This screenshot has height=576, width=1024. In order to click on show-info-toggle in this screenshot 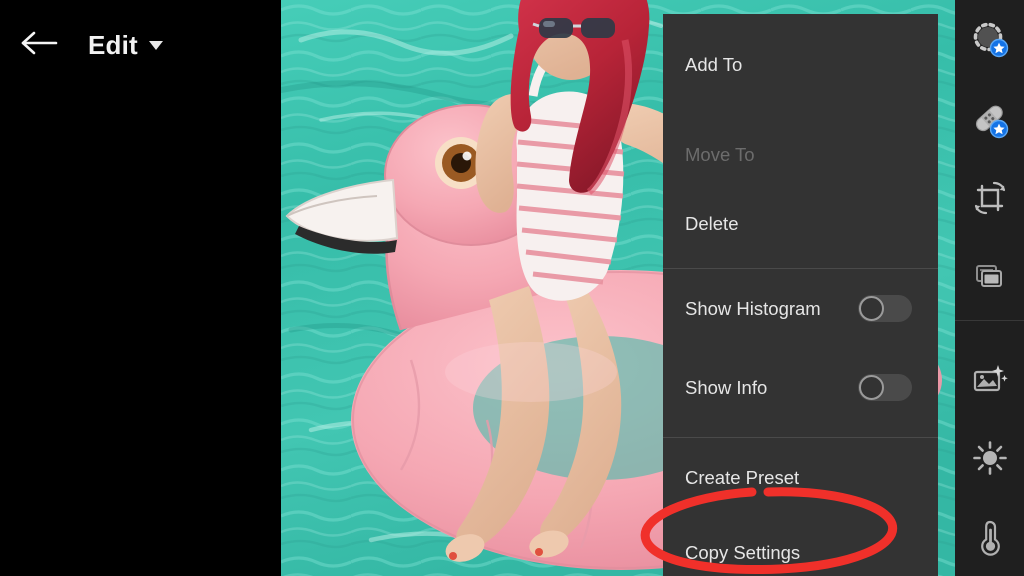, I will do `click(885, 387)`.